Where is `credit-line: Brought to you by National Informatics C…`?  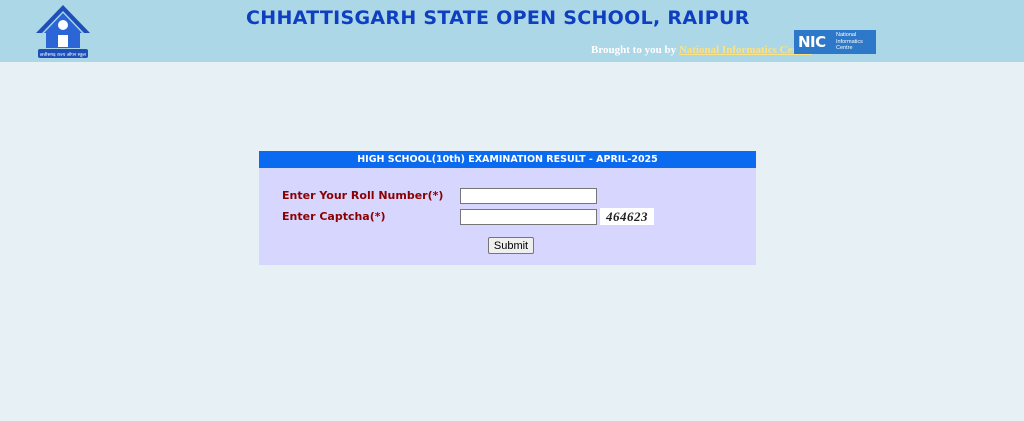
credit-line: Brought to you by National Informatics C… is located at coordinates (701, 50).